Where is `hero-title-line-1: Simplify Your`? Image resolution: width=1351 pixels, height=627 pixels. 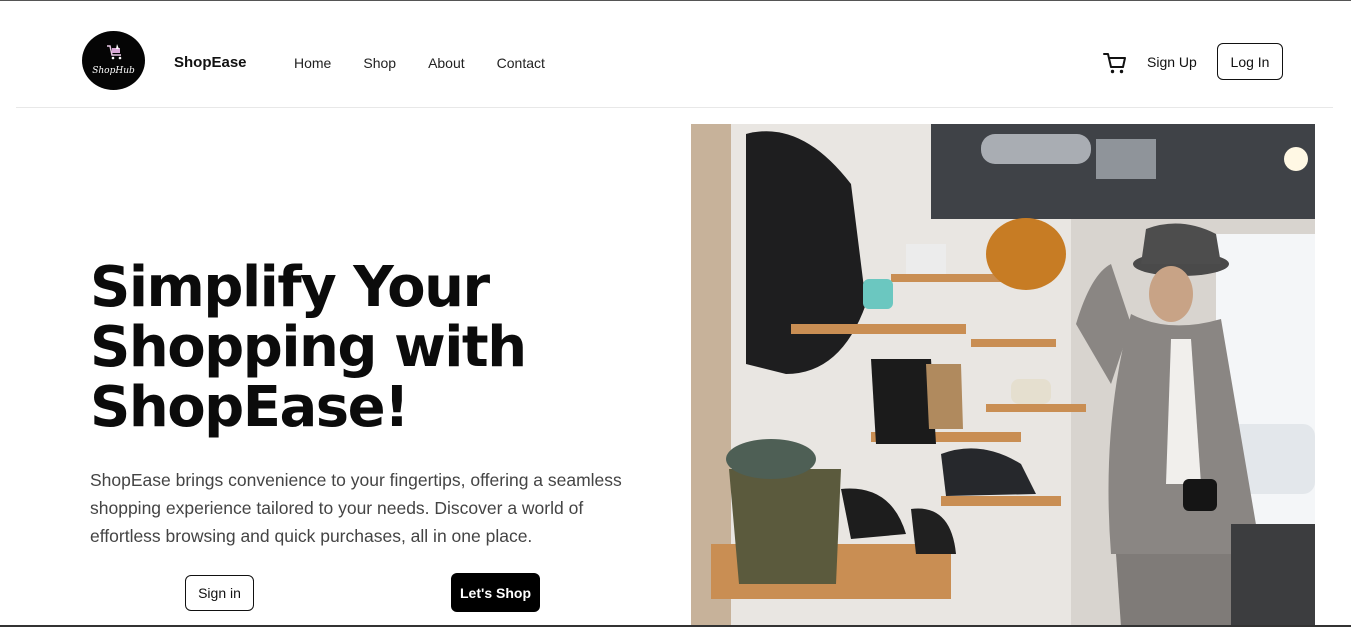 hero-title-line-1: Simplify Your is located at coordinates (290, 287).